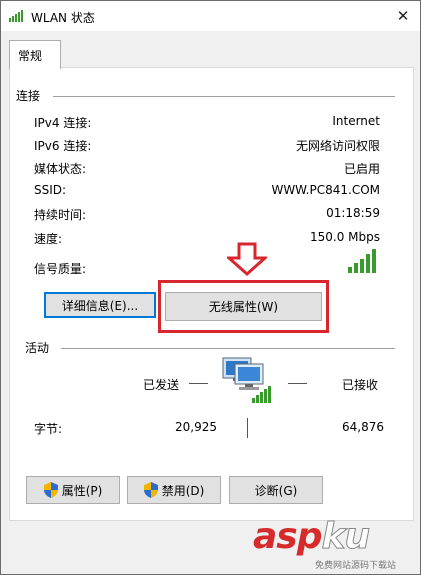 This screenshot has height=575, width=421. What do you see at coordinates (337, 146) in the screenshot?
I see `ipv6-value: 无网络访问权限` at bounding box center [337, 146].